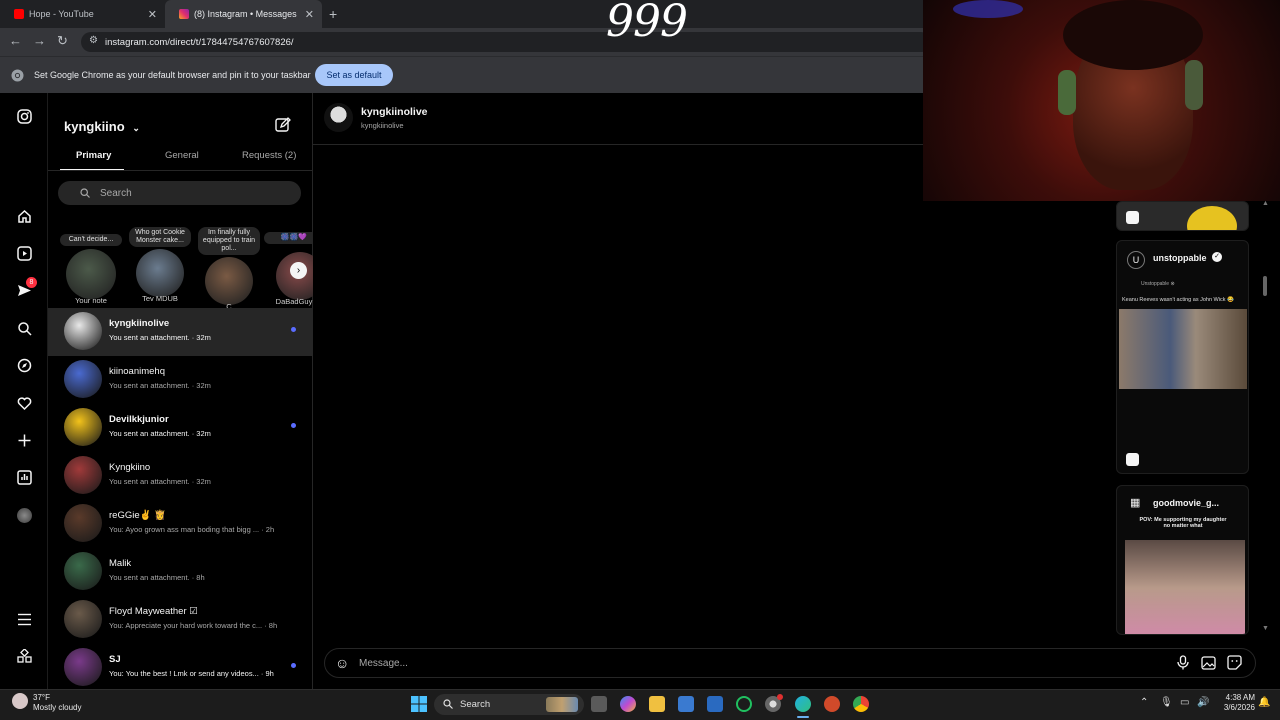  I want to click on webcam-overlay, so click(1101, 100).